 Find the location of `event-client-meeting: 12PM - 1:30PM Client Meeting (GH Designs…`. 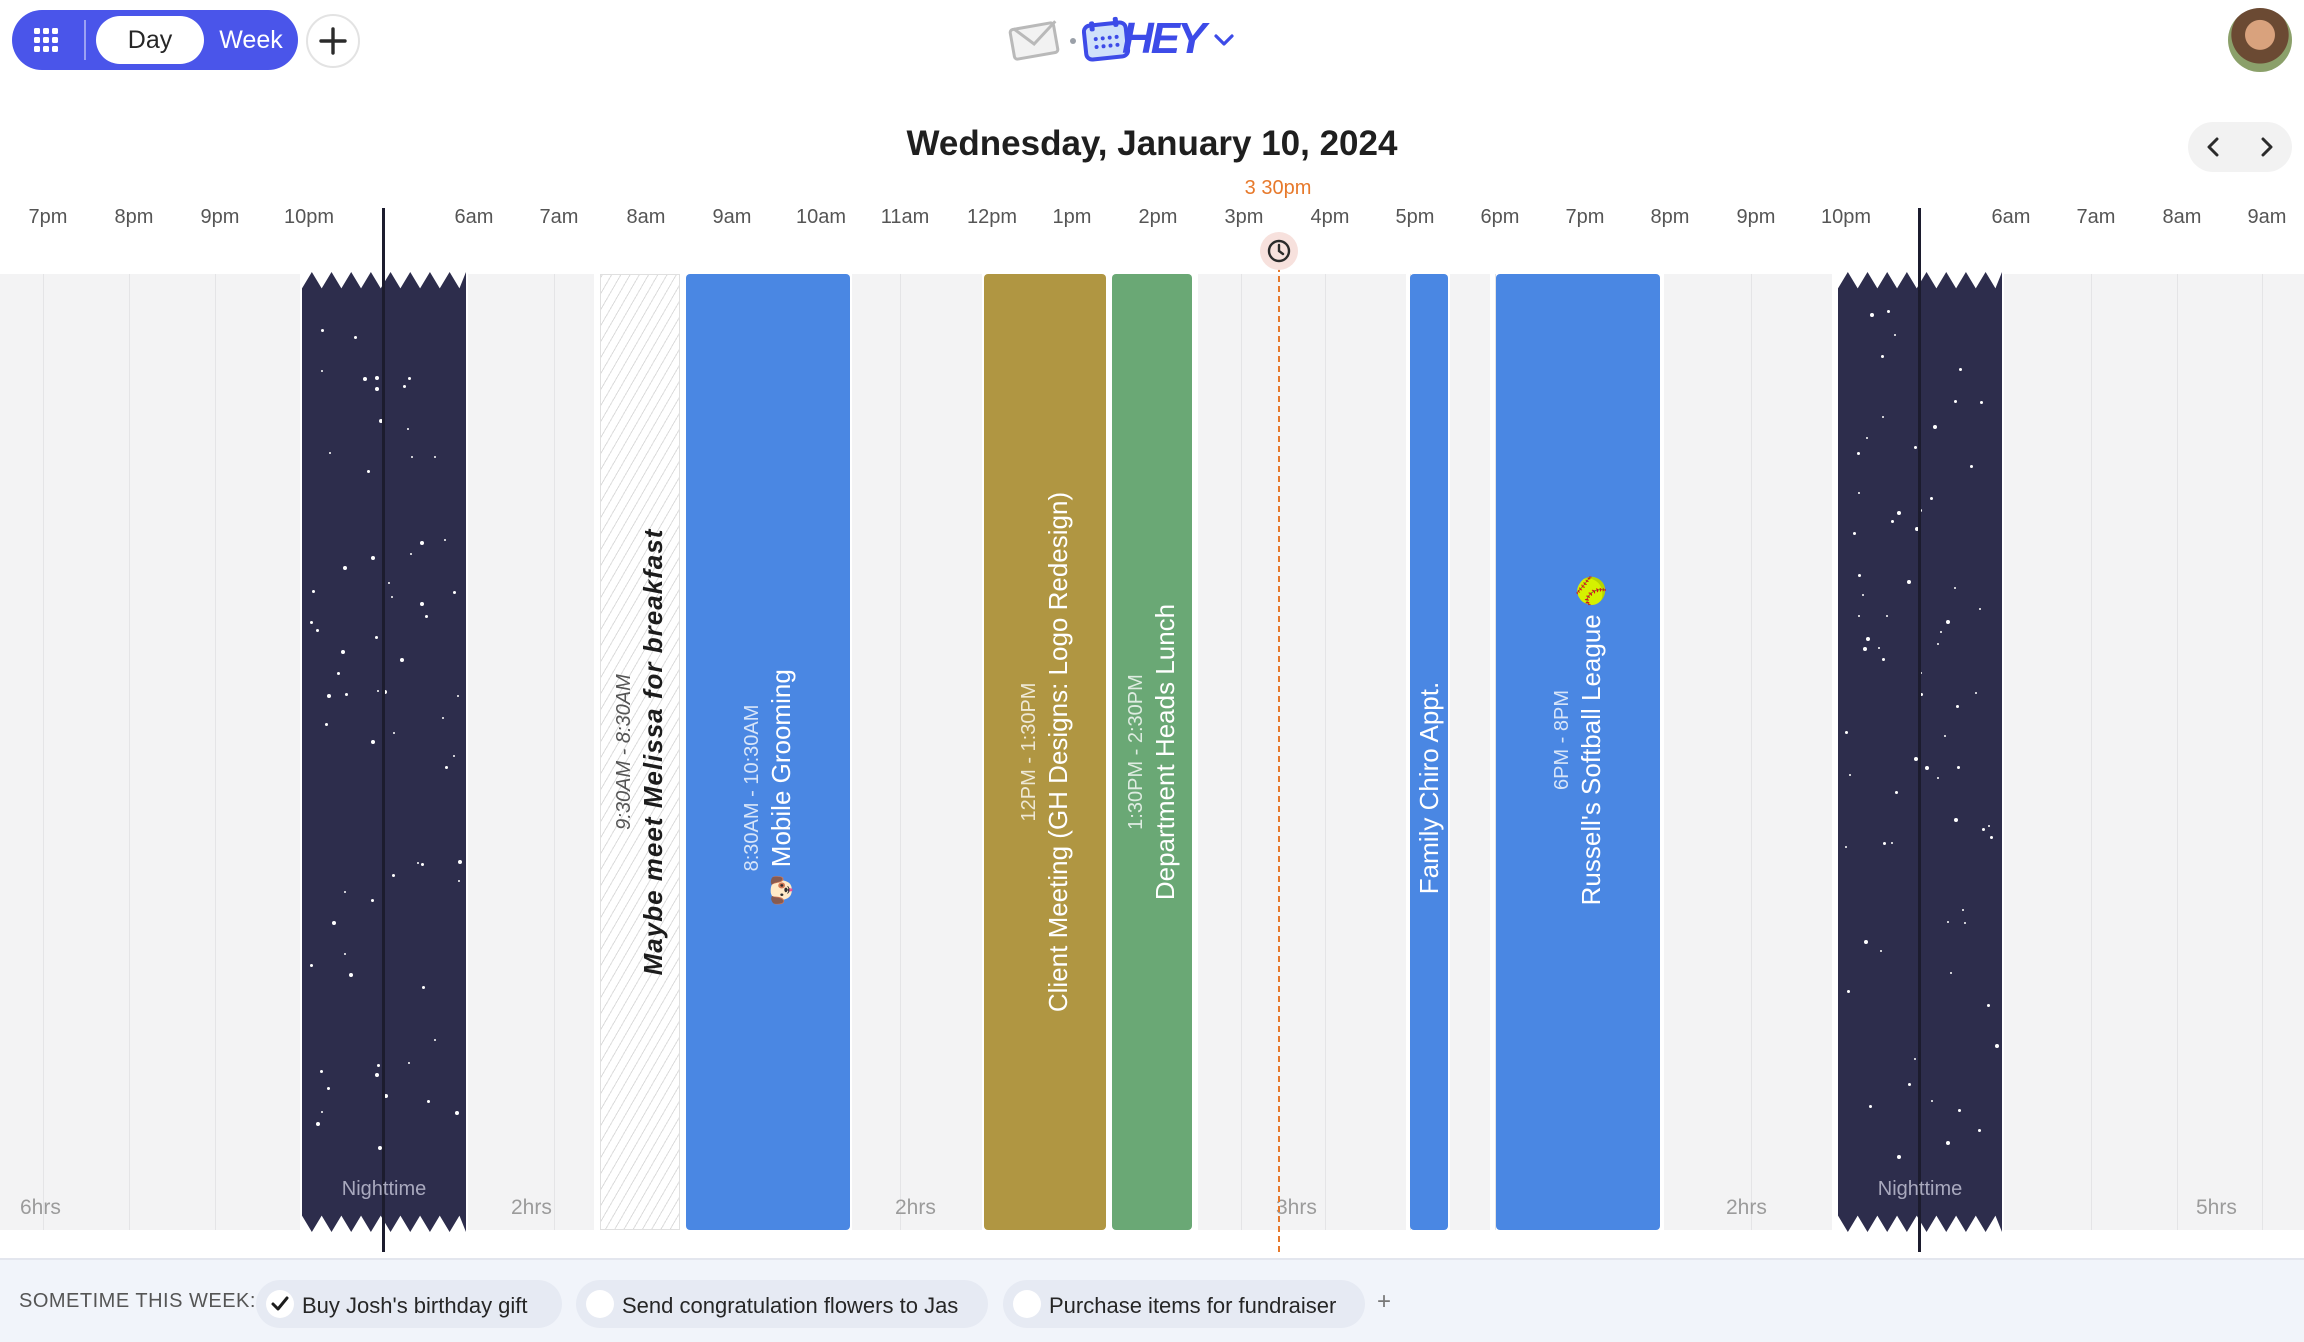

event-client-meeting: 12PM - 1:30PM Client Meeting (GH Designs… is located at coordinates (1045, 752).